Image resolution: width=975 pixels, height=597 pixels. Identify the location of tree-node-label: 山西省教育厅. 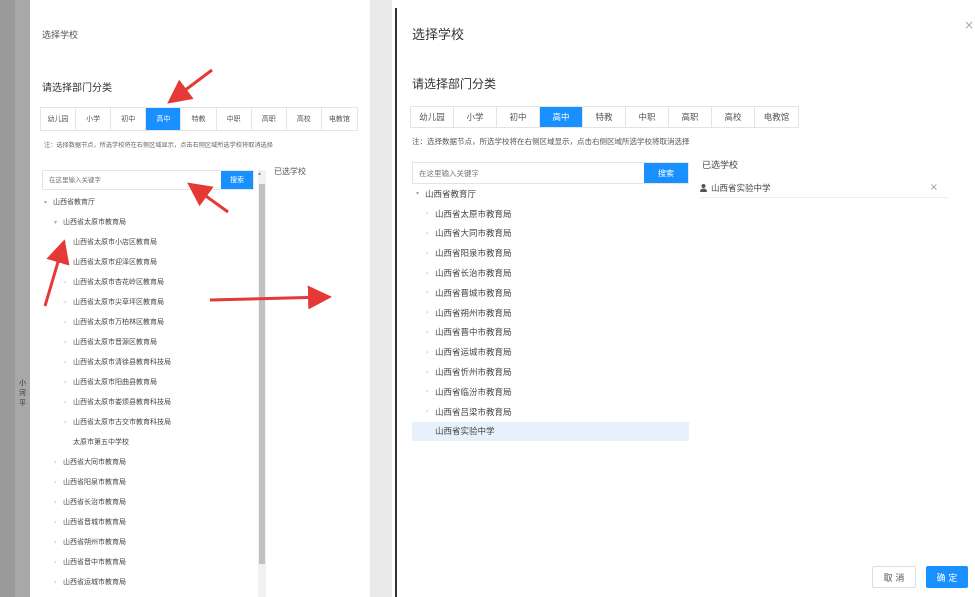
(74, 202).